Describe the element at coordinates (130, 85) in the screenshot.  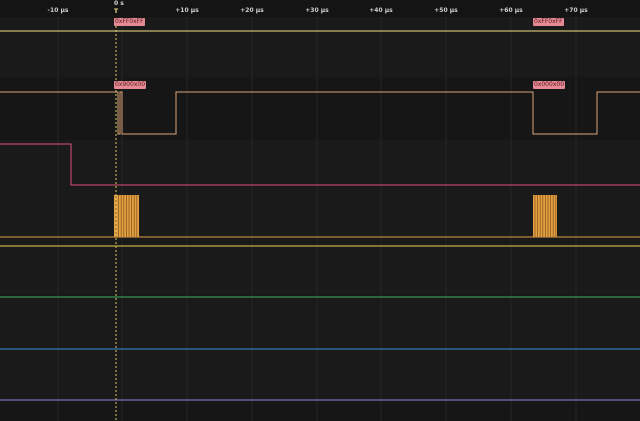
I see `decoded-byte-label: 0x900x00` at that location.